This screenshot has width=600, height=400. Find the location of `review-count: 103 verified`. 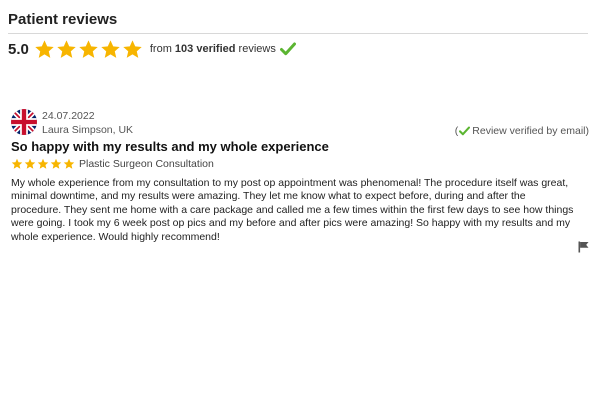

review-count: 103 verified is located at coordinates (205, 49).